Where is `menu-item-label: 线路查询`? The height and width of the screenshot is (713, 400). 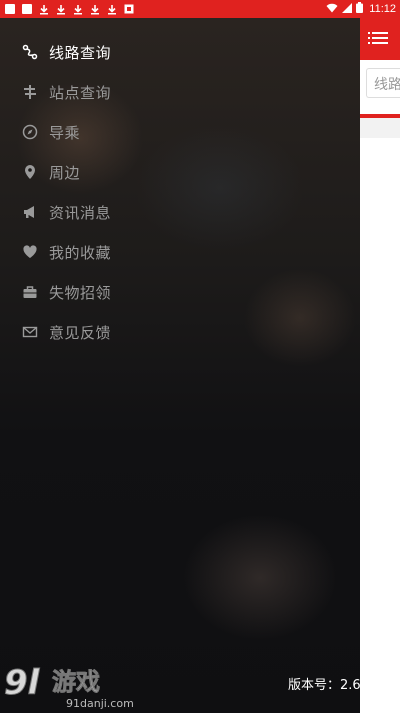 menu-item-label: 线路查询 is located at coordinates (80, 52).